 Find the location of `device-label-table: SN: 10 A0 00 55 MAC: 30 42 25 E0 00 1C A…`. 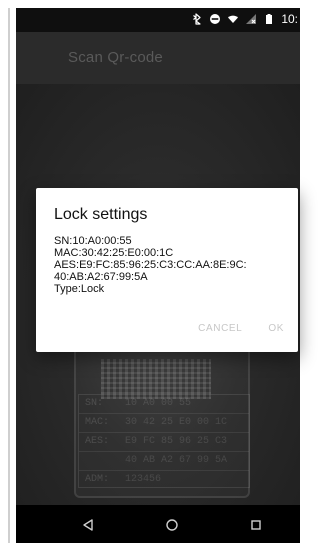

device-label-table: SN: 10 A0 00 55 MAC: 30 42 25 E0 00 1C A… is located at coordinates (164, 441).